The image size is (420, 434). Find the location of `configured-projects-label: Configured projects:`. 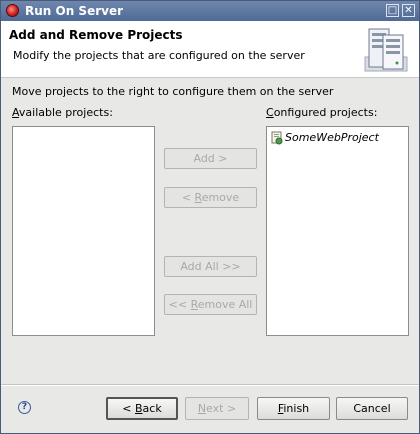

configured-projects-label: Configured projects: is located at coordinates (322, 112).